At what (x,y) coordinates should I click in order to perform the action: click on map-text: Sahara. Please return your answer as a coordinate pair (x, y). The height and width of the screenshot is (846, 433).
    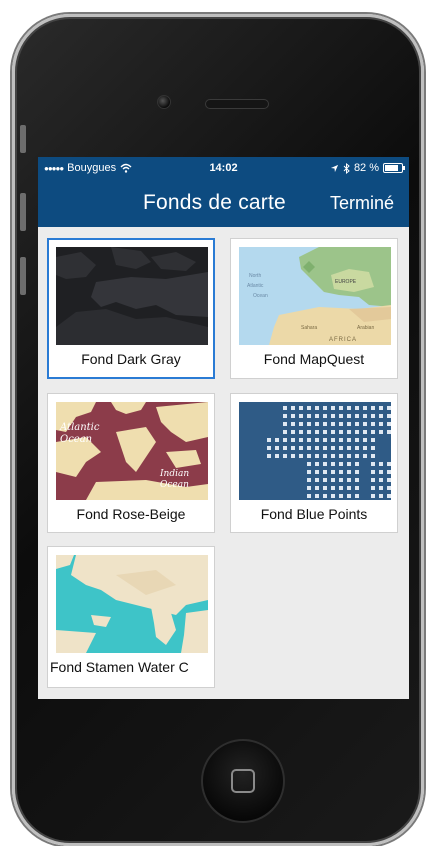
    Looking at the image, I should click on (309, 328).